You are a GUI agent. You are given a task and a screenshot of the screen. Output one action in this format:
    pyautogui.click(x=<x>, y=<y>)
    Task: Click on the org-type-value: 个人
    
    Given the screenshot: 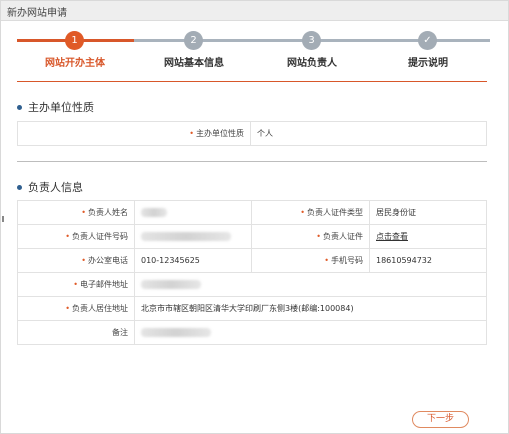 What is the action you would take?
    pyautogui.click(x=368, y=133)
    